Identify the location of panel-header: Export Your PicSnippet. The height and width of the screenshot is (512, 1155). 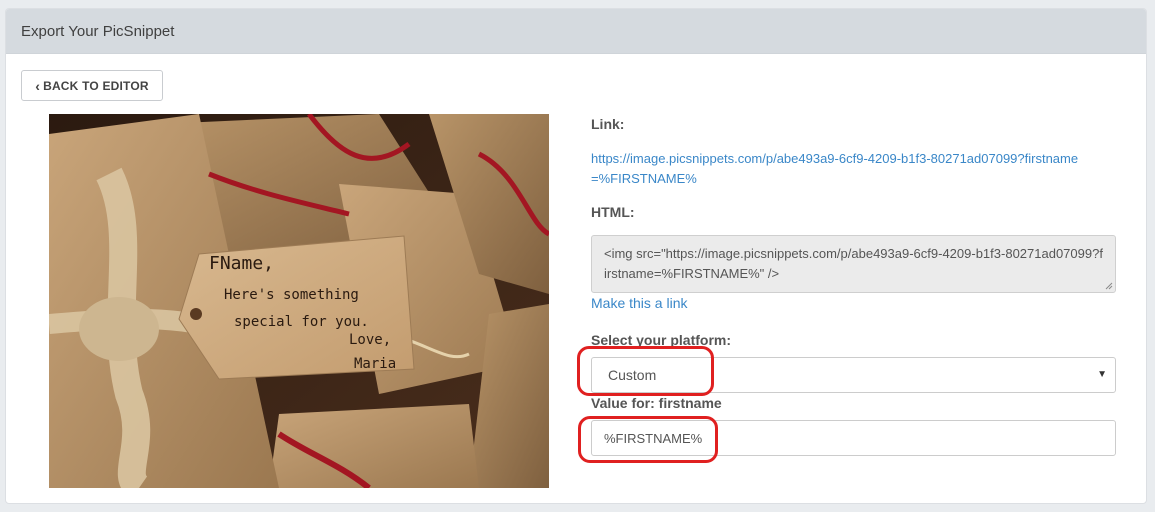
(576, 31).